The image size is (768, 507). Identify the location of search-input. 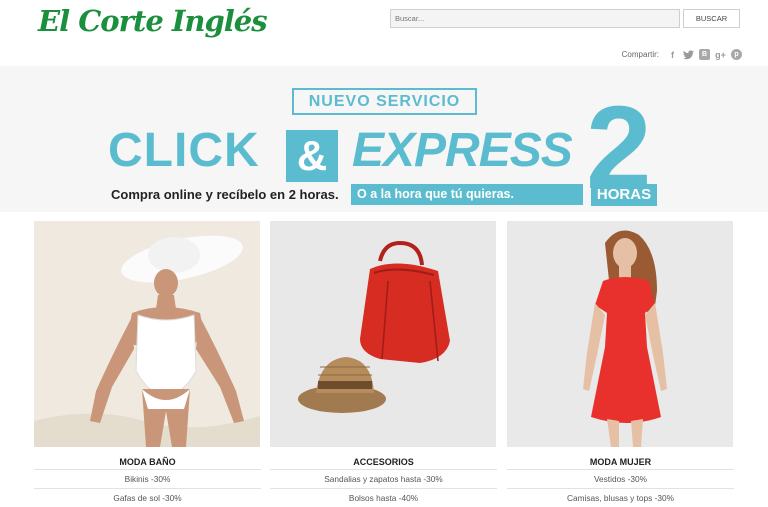
(535, 18).